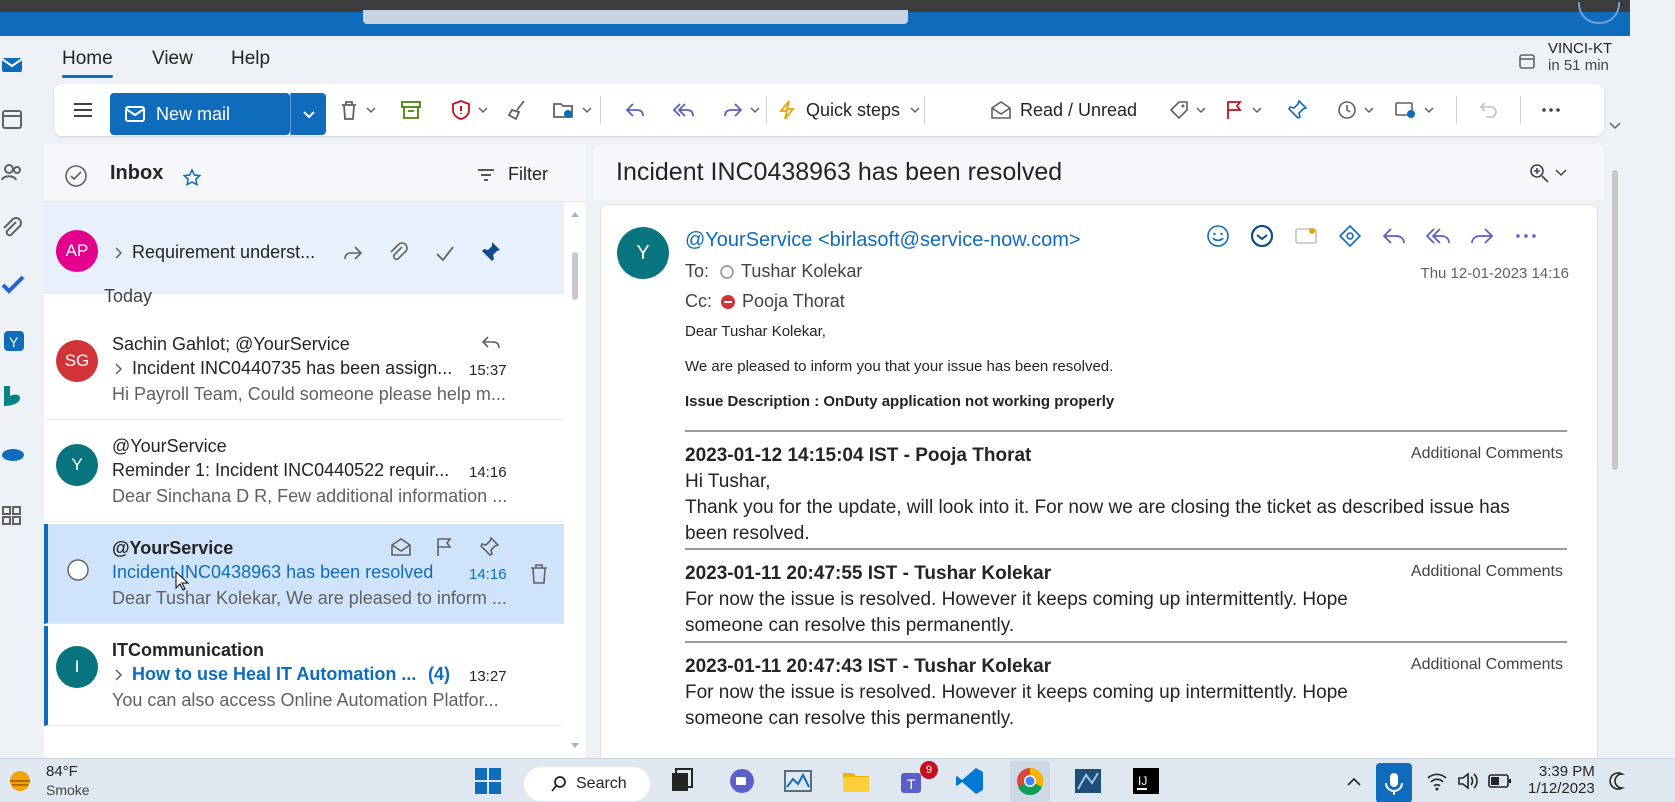 The height and width of the screenshot is (802, 1675). Describe the element at coordinates (1551, 110) in the screenshot. I see `more-options-button` at that location.